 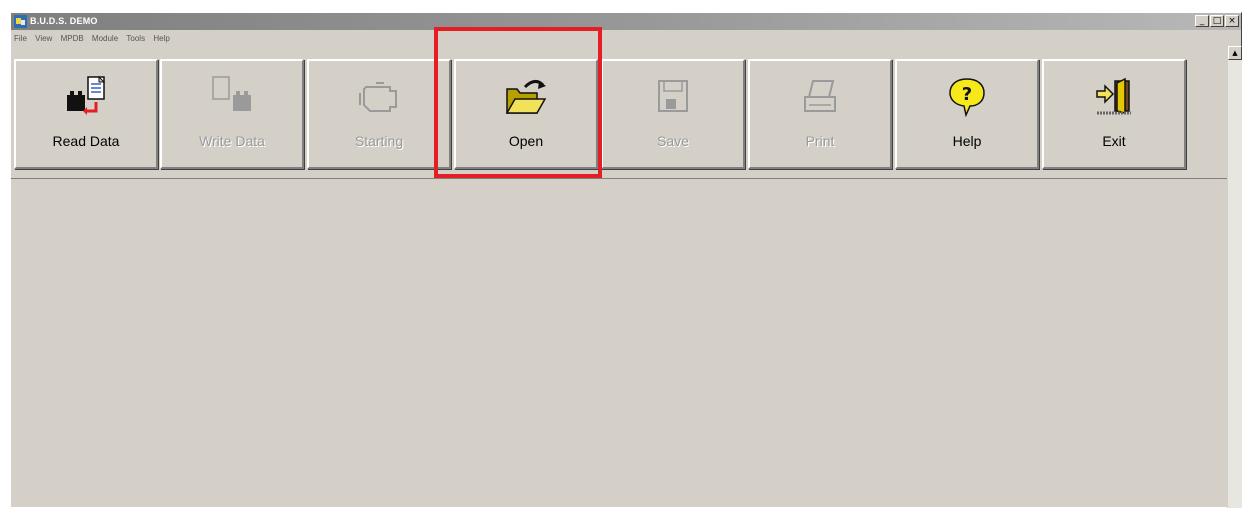 I want to click on menu-tools: Tools, so click(x=135, y=38).